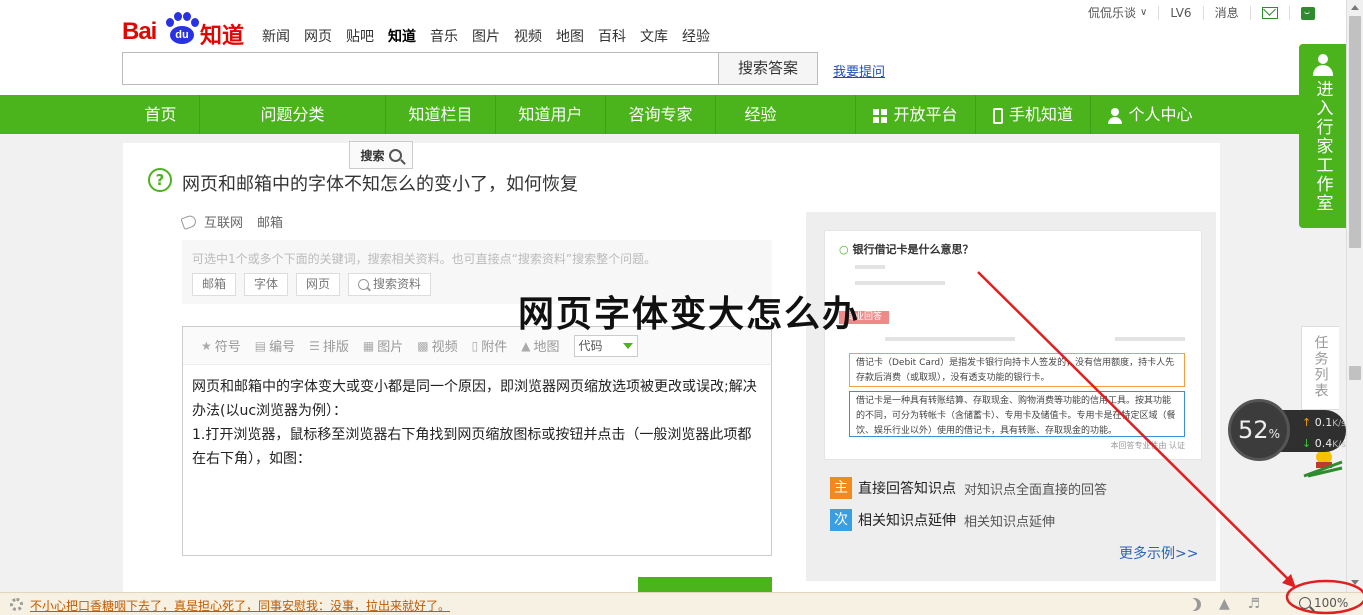 This screenshot has width=1363, height=615. I want to click on tb-number-label: 编号, so click(282, 347).